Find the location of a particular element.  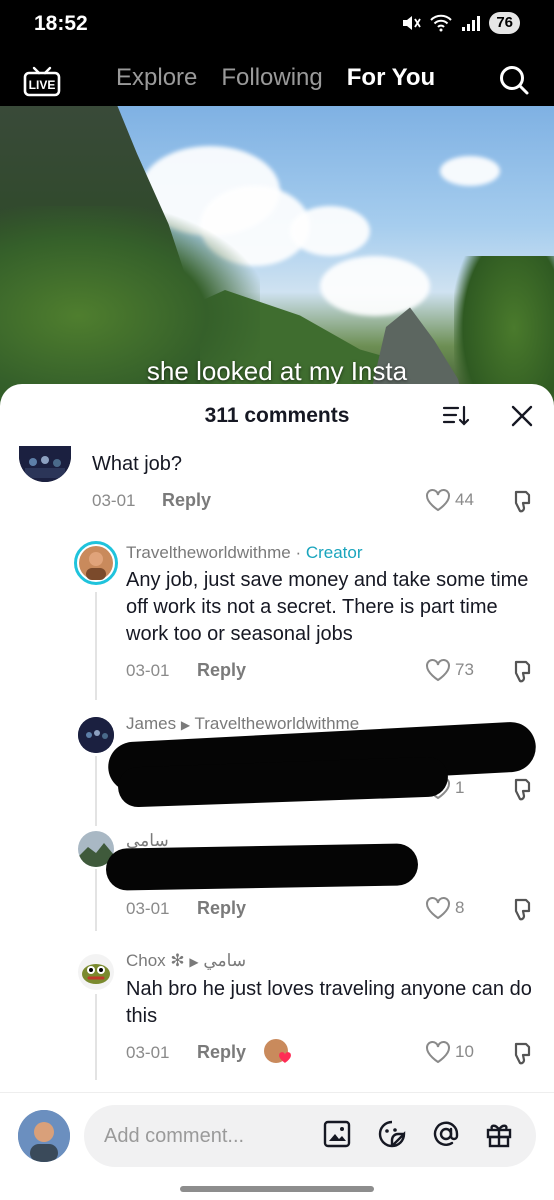

tab-for-you: For You is located at coordinates (391, 89).